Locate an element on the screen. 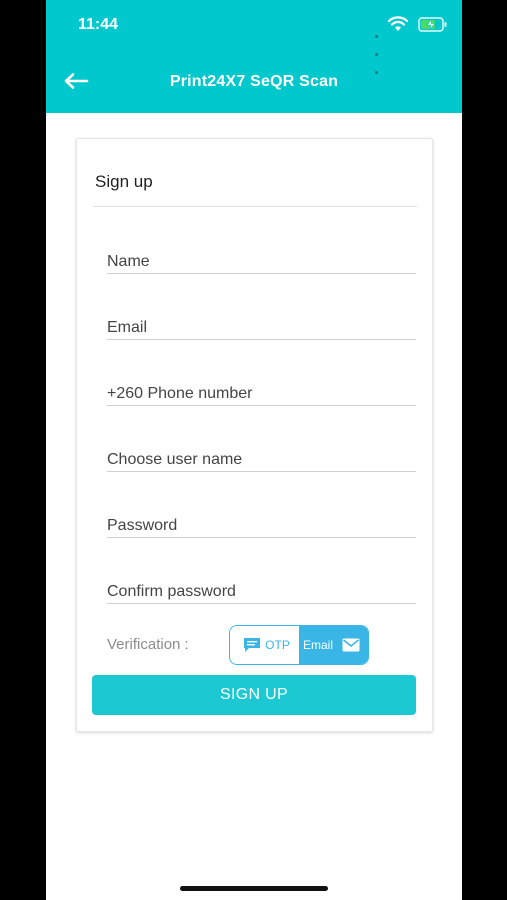 This screenshot has width=507, height=900. phone-field is located at coordinates (261, 394).